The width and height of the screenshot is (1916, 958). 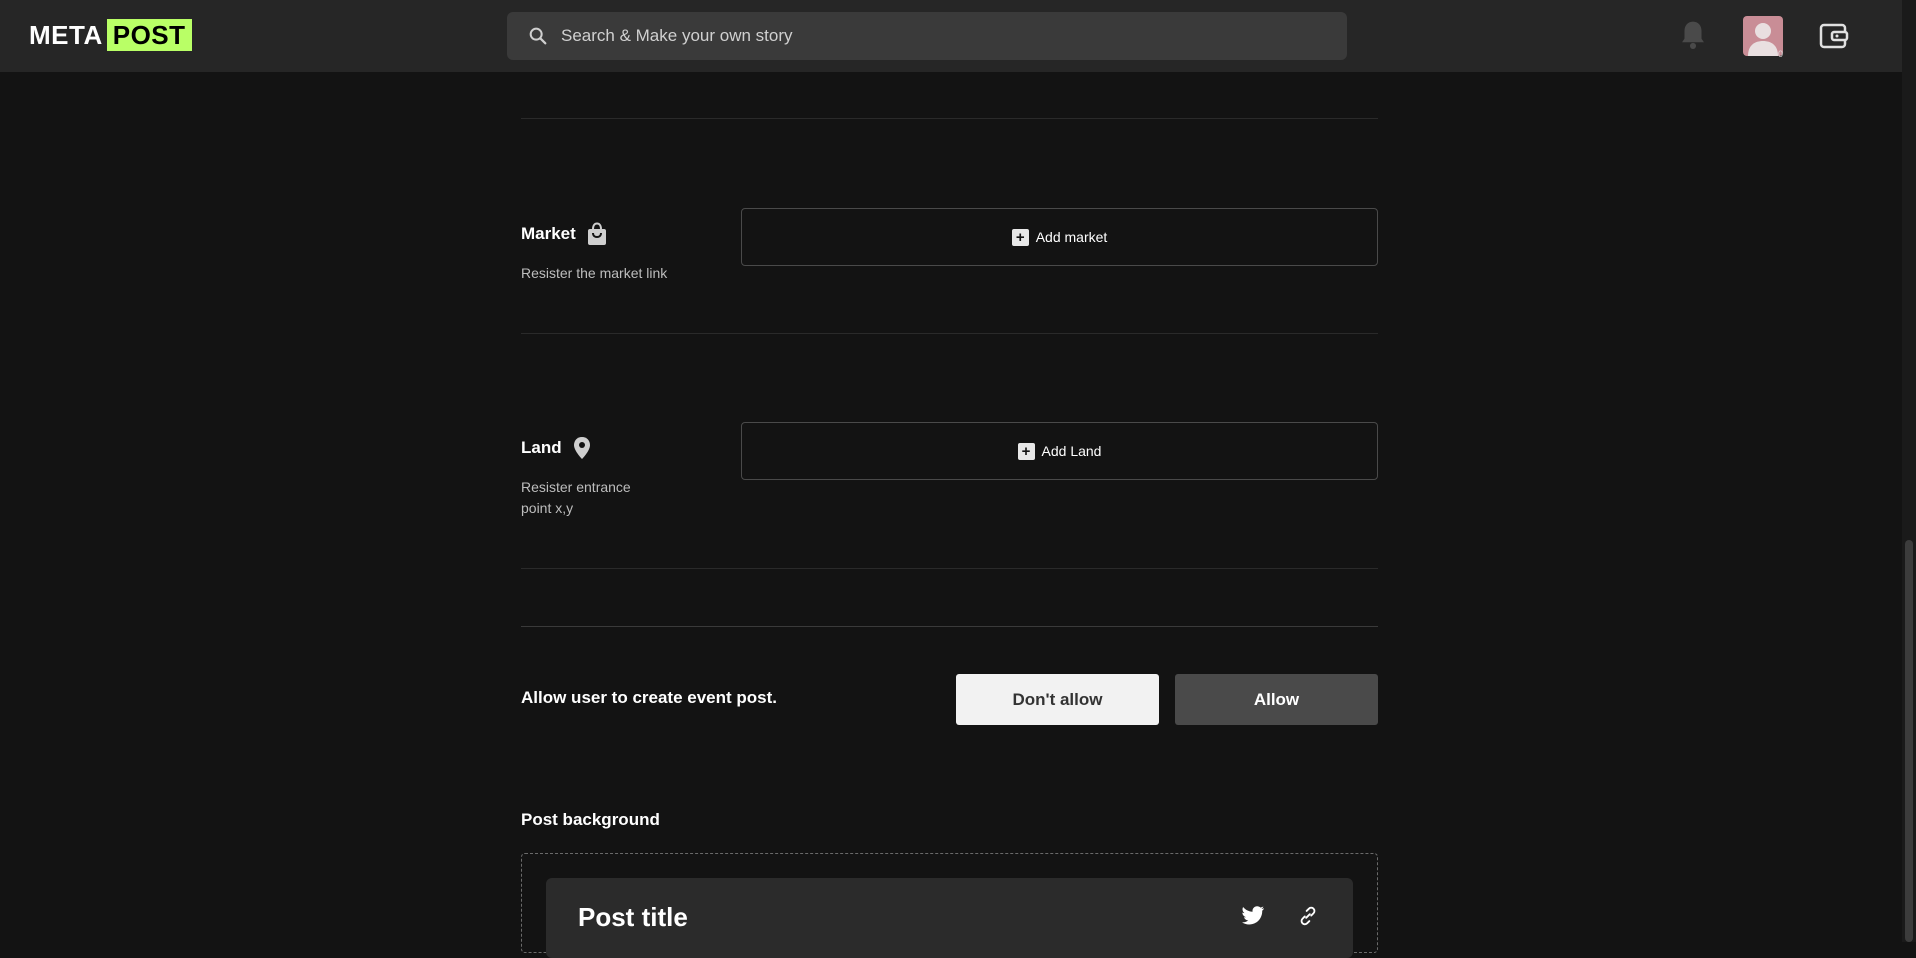 I want to click on shopping-bag-icon, so click(x=596, y=233).